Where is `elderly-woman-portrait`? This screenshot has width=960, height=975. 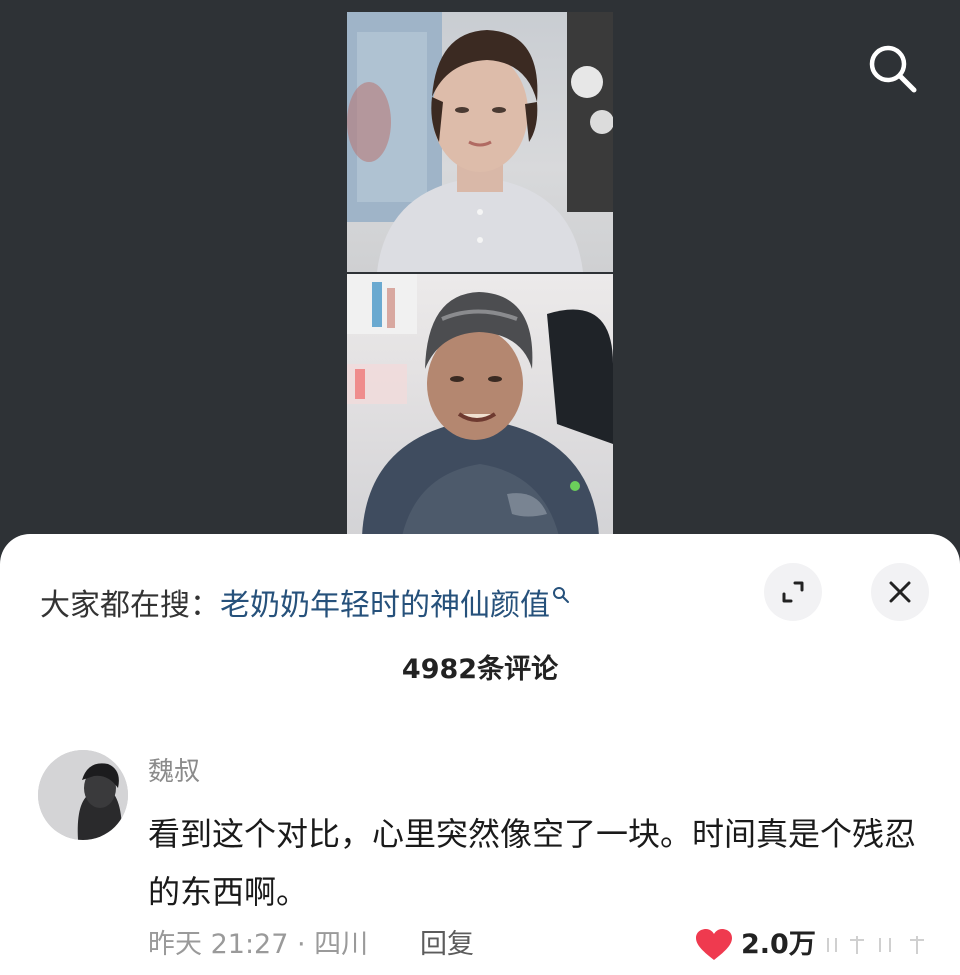 elderly-woman-portrait is located at coordinates (480, 405).